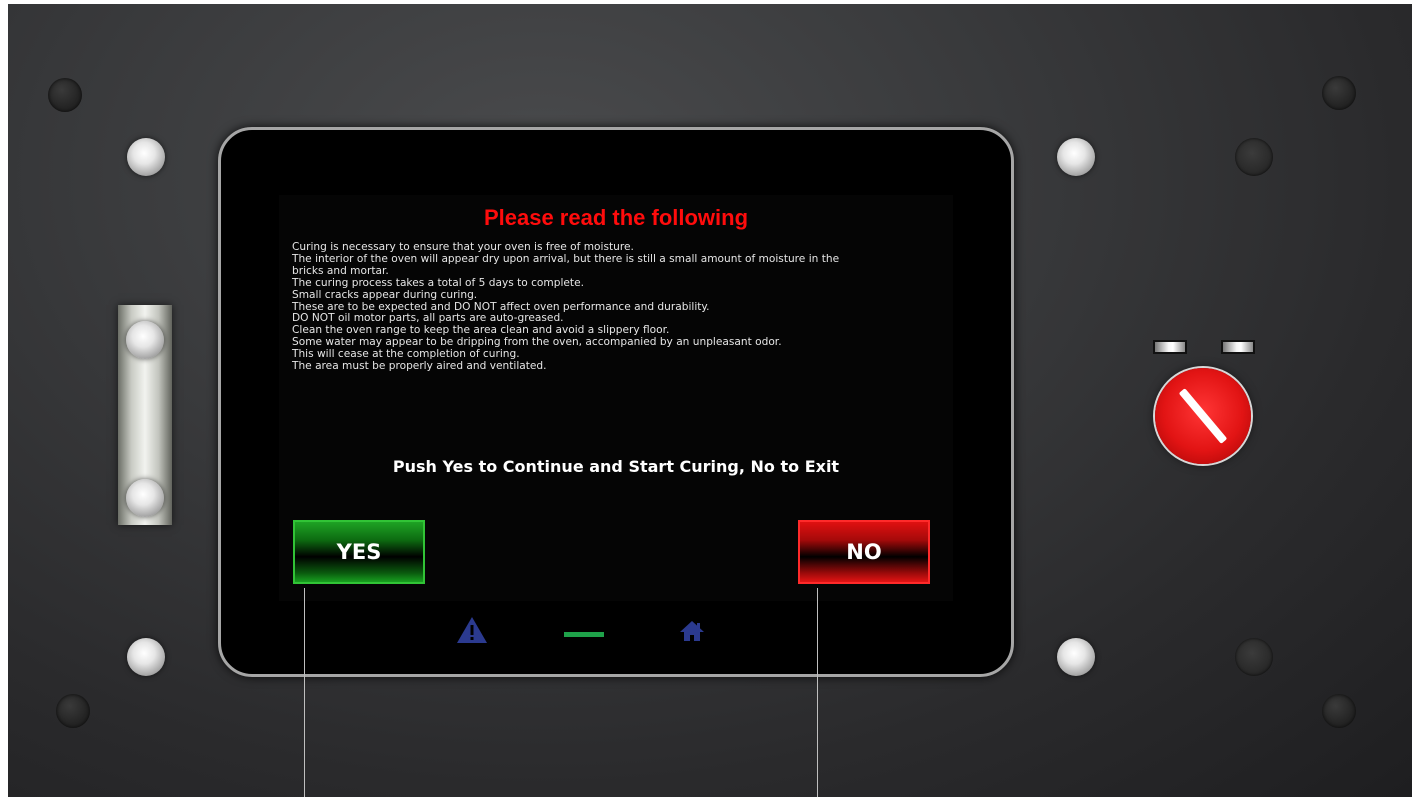 The image size is (1418, 797). I want to click on emergency-stop-button, so click(1203, 416).